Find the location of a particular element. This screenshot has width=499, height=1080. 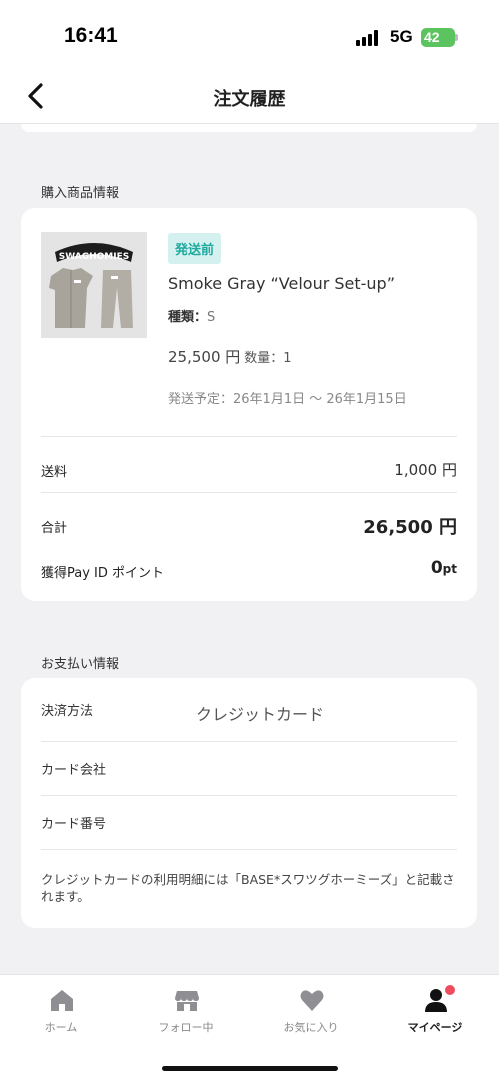

payment-method-label: 決済方法 is located at coordinates (67, 711).